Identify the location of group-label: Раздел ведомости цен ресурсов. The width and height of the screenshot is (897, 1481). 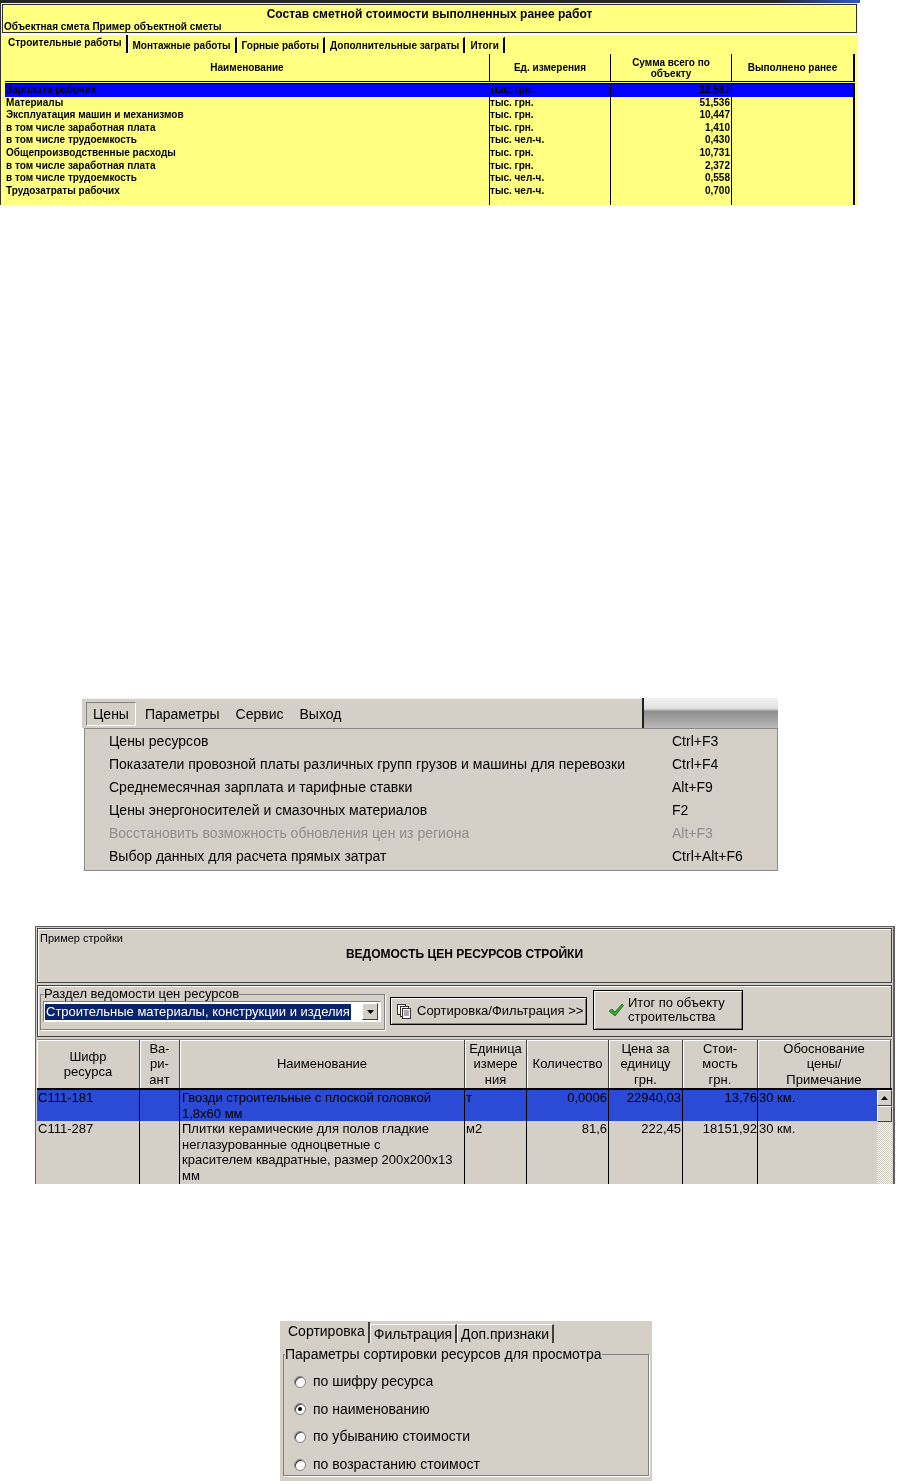
(142, 994).